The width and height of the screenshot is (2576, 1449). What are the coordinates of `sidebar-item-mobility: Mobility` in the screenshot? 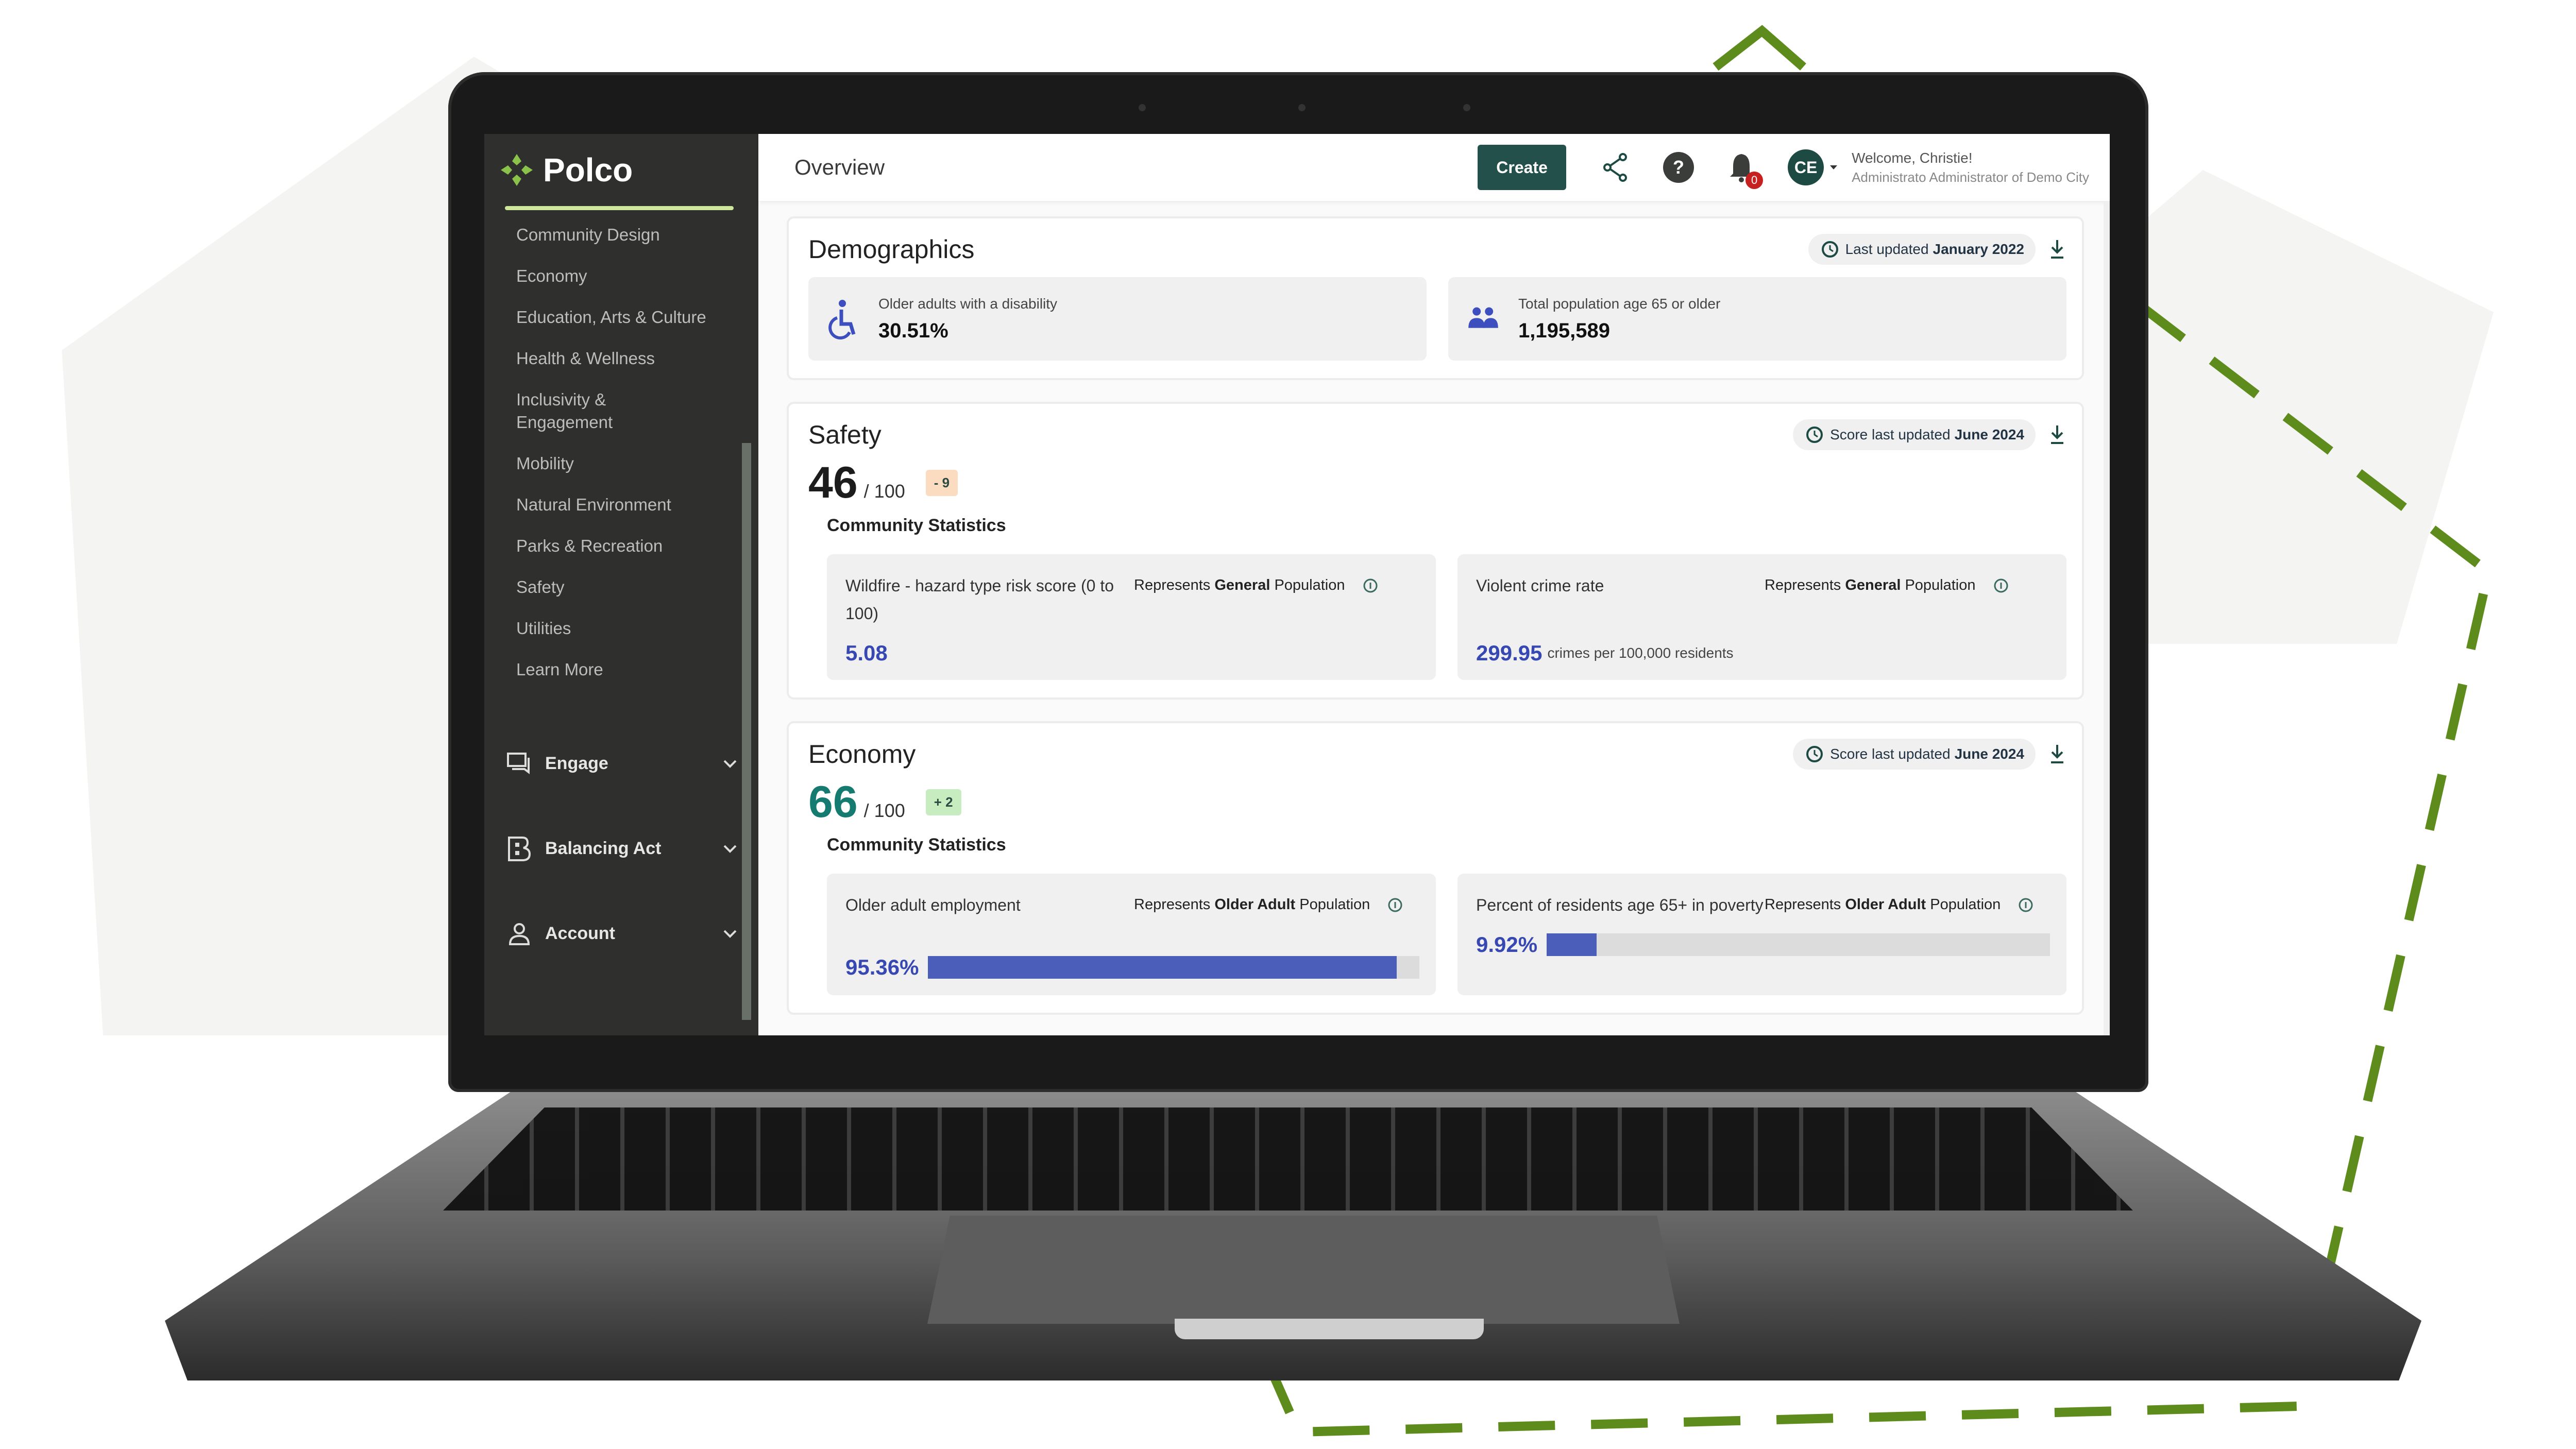 It's located at (621, 464).